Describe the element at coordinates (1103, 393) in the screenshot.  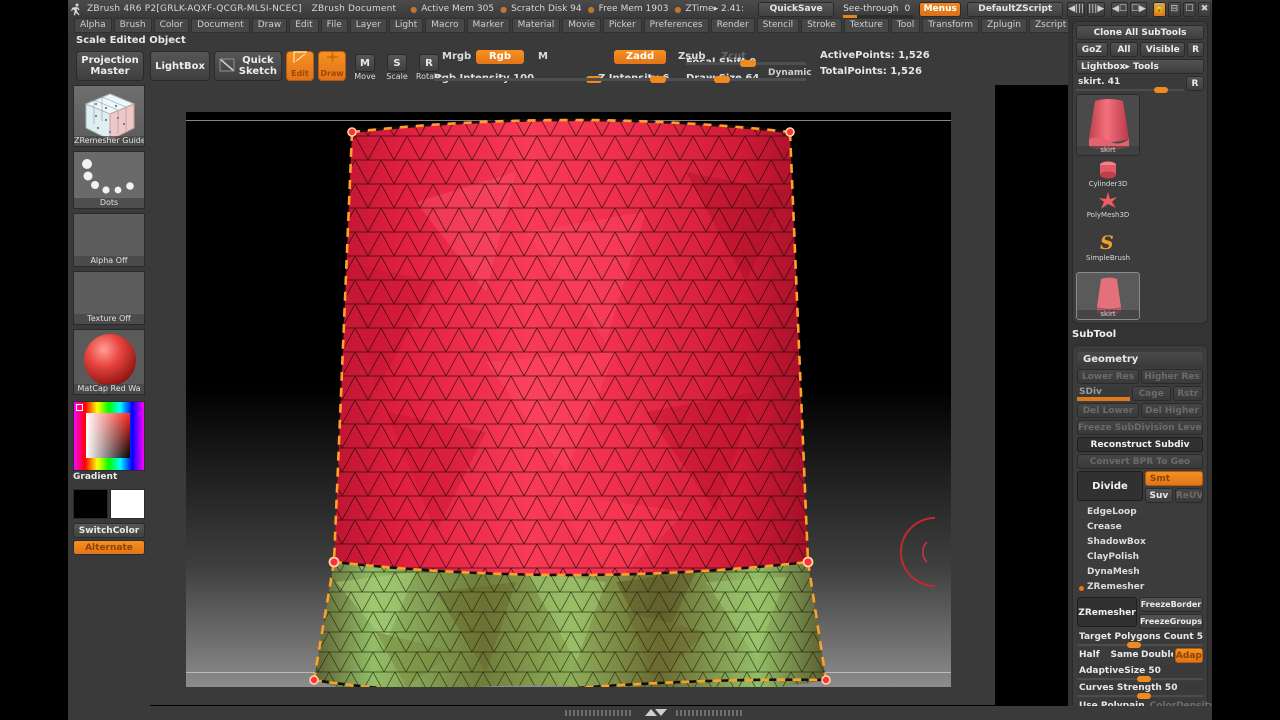
I see `sdiv-slider: SDiv` at that location.